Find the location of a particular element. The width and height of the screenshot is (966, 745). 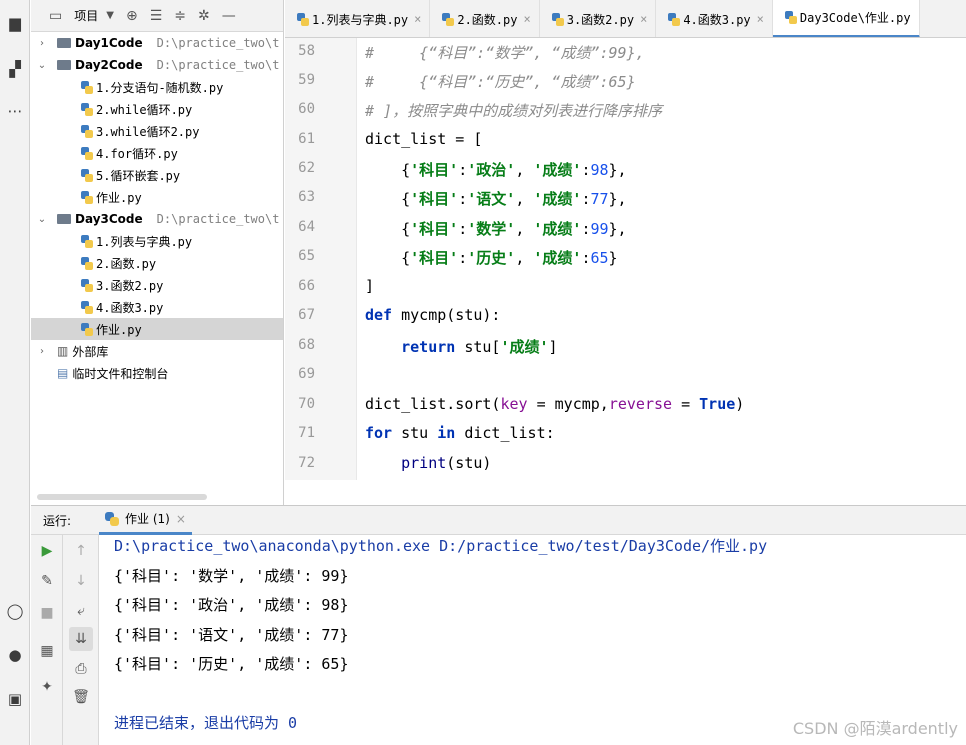

line-number: 59 is located at coordinates (306, 80).